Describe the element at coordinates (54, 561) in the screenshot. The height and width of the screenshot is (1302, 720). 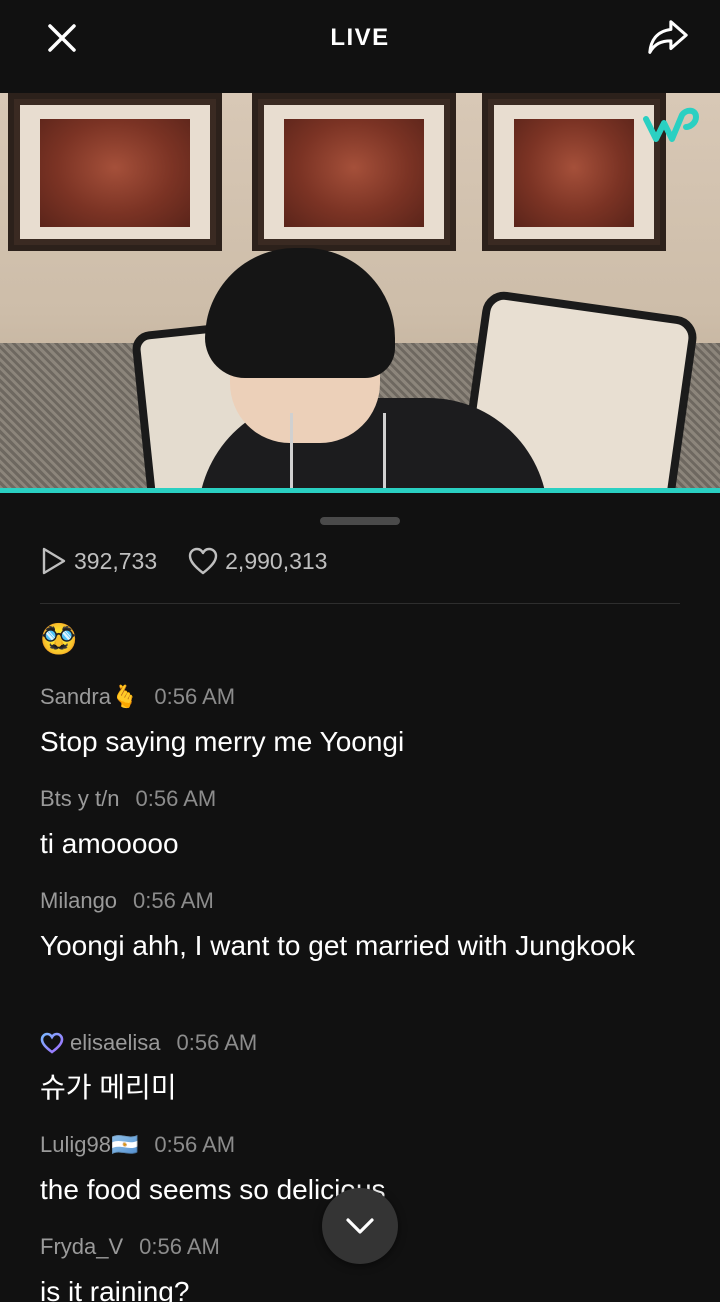
I see `play-icon` at that location.